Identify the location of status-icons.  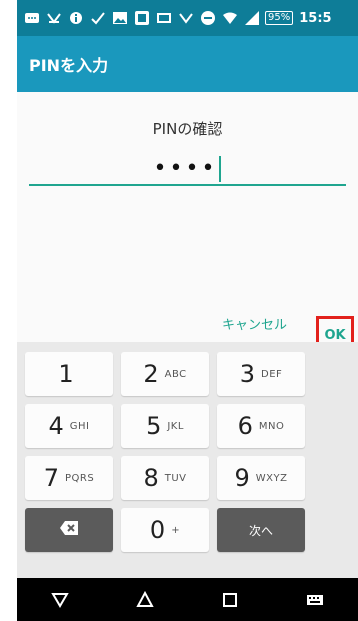
(142, 18).